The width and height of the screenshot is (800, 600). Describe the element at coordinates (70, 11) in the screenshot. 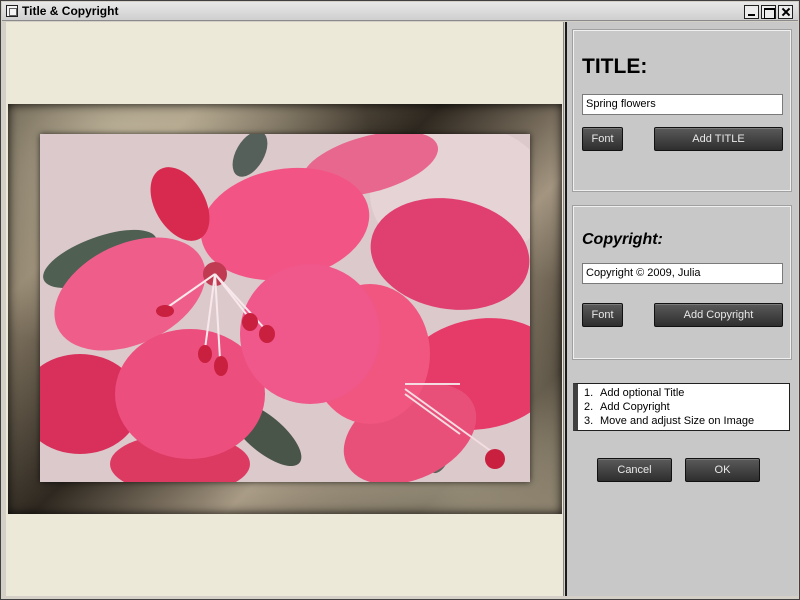

I see `window-title: Title & Copyright` at that location.